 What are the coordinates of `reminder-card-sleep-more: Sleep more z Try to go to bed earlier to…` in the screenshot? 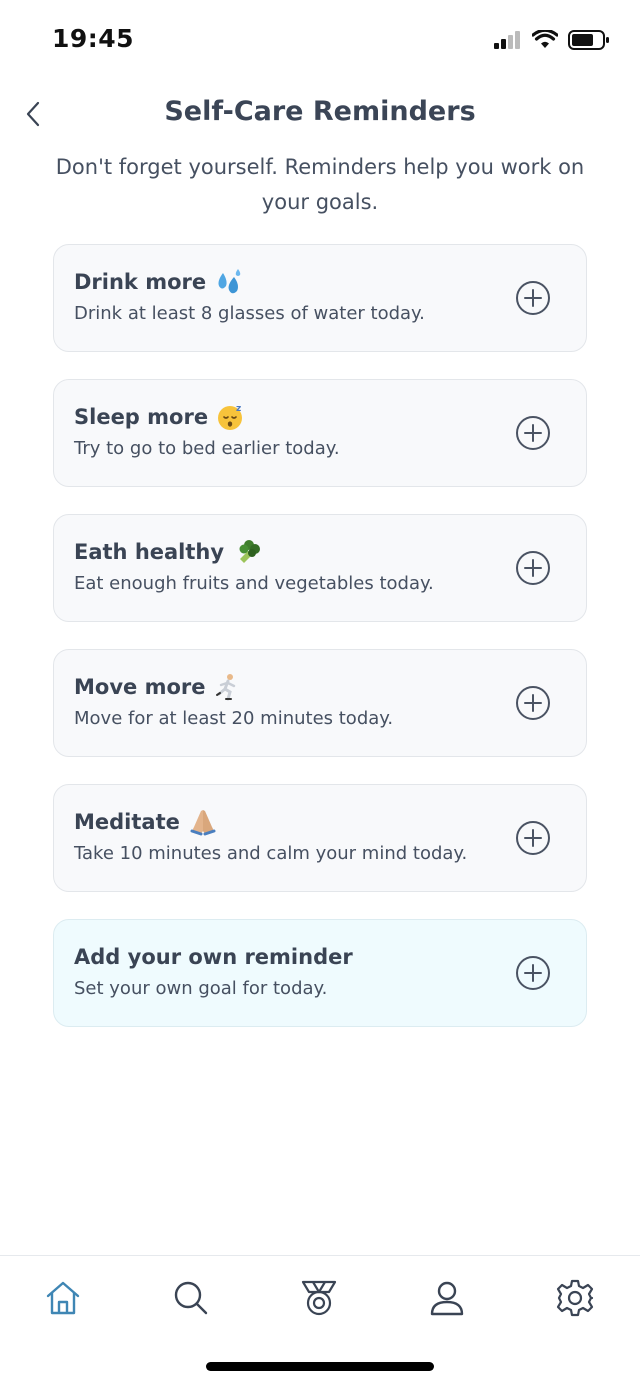 It's located at (320, 433).